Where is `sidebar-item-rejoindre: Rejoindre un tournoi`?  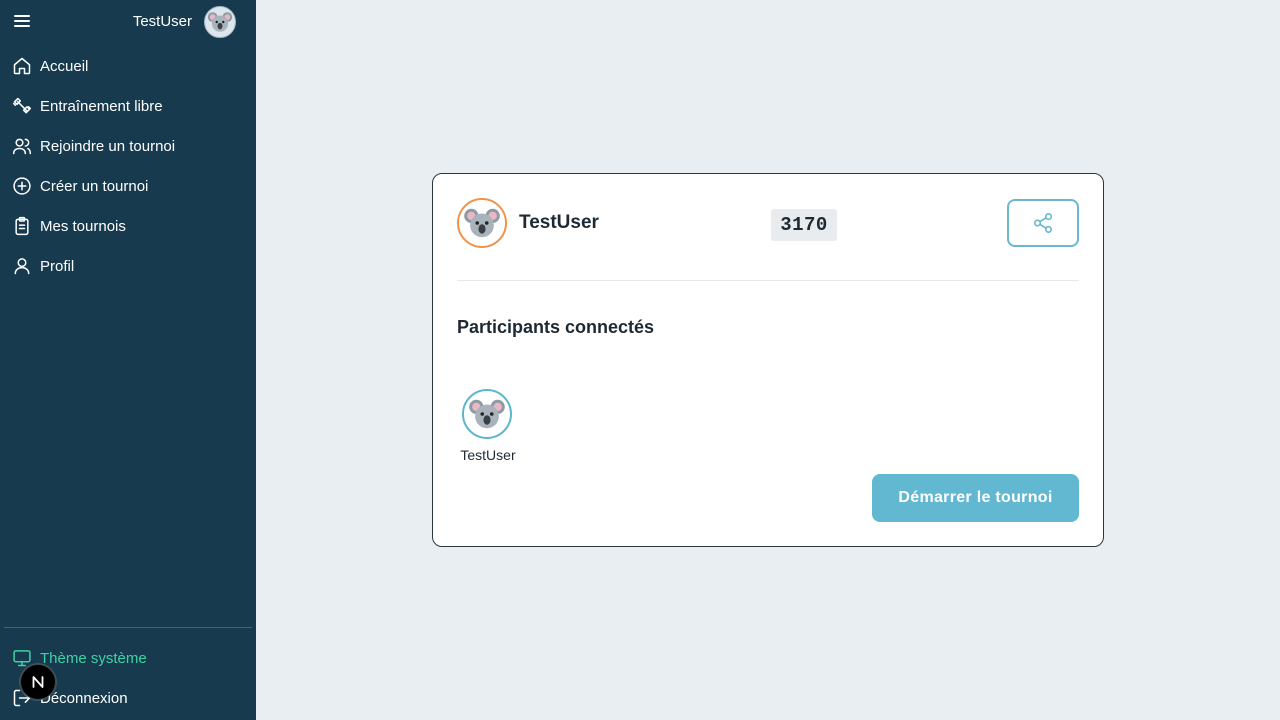 sidebar-item-rejoindre: Rejoindre un tournoi is located at coordinates (128, 146).